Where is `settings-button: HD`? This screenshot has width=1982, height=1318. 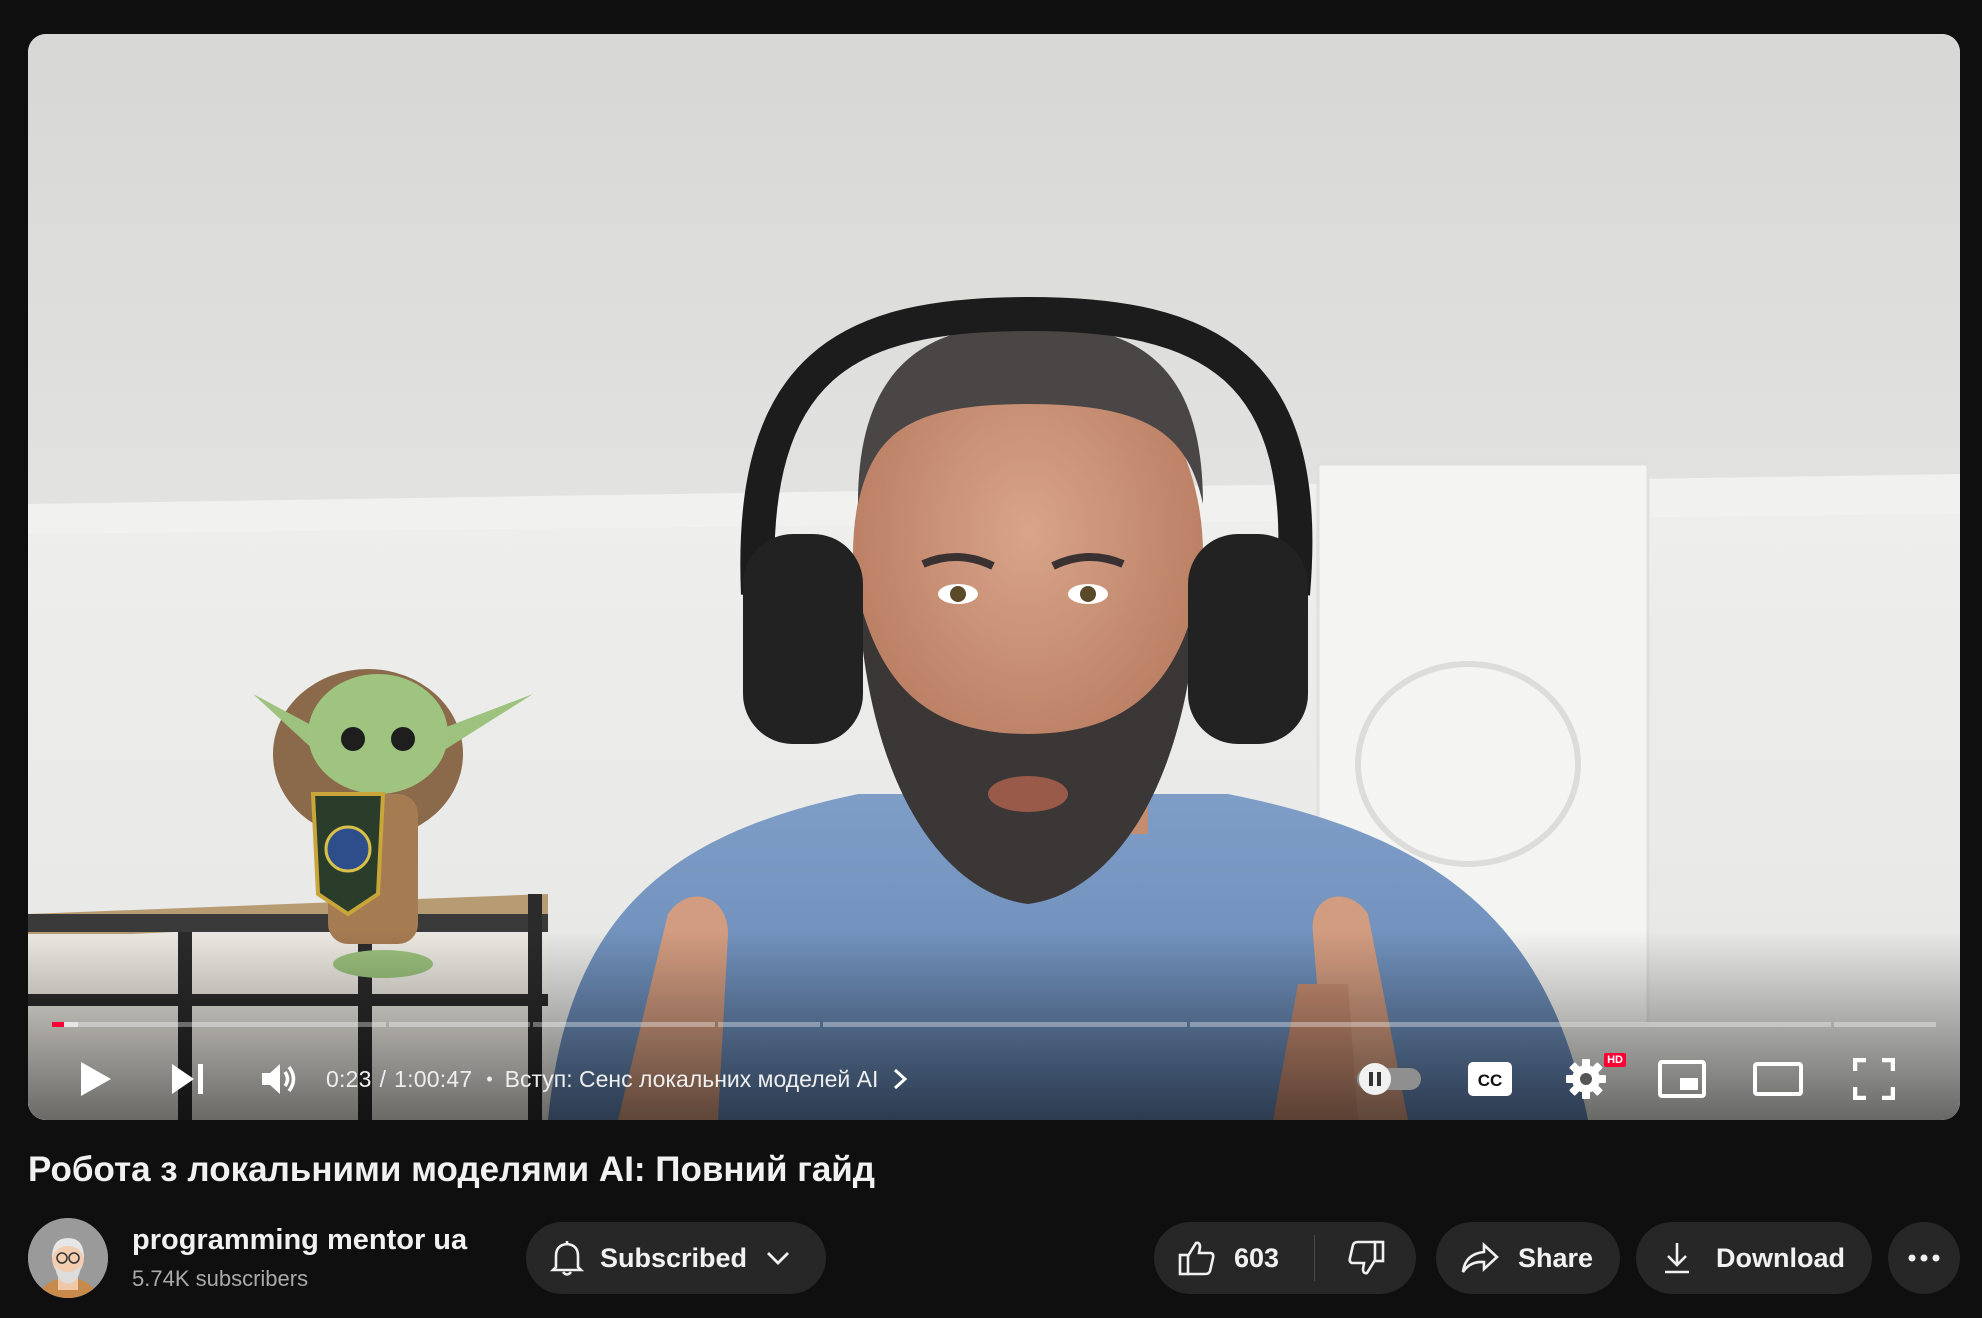
settings-button: HD is located at coordinates (1586, 1079).